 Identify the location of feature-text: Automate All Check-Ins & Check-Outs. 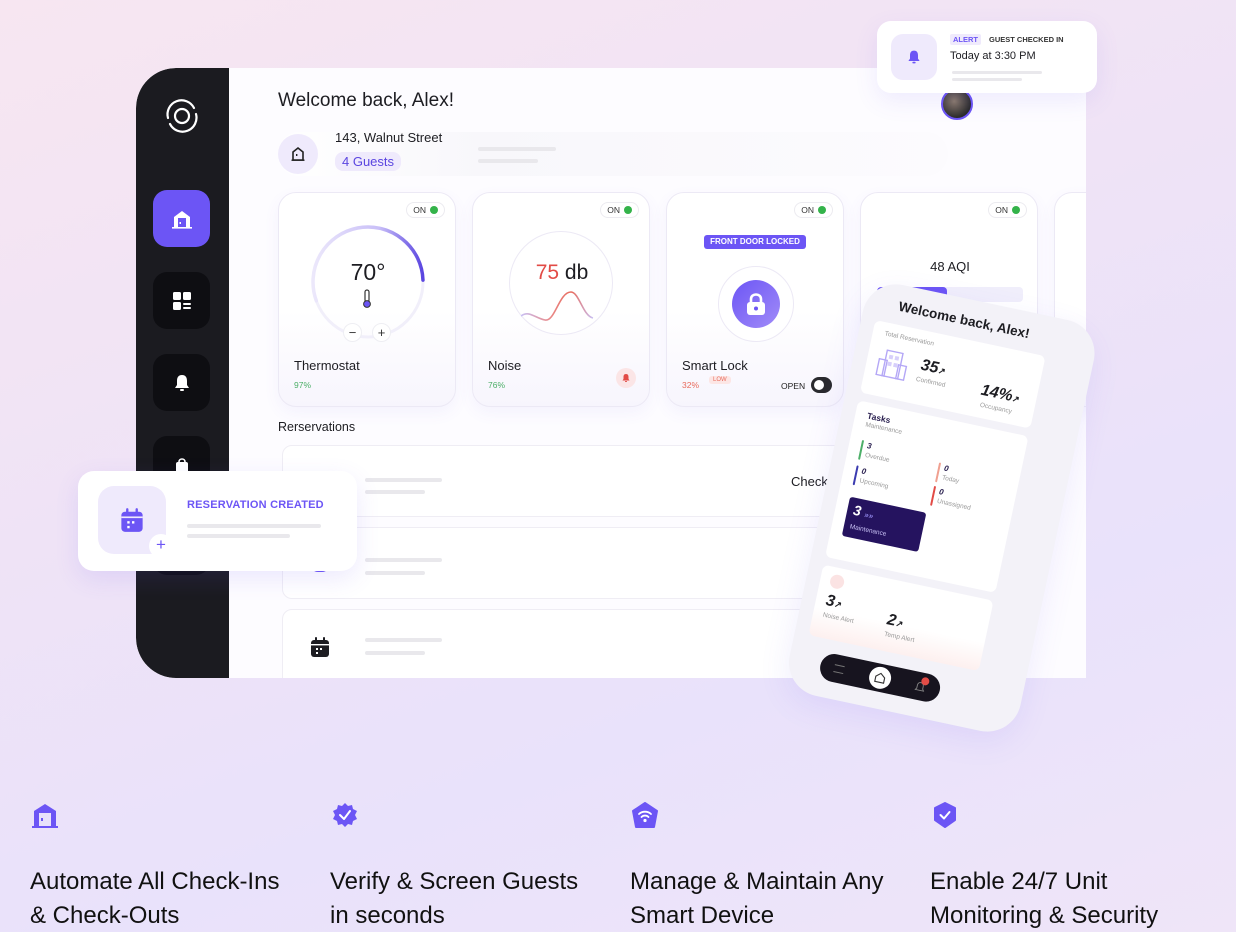
(155, 898).